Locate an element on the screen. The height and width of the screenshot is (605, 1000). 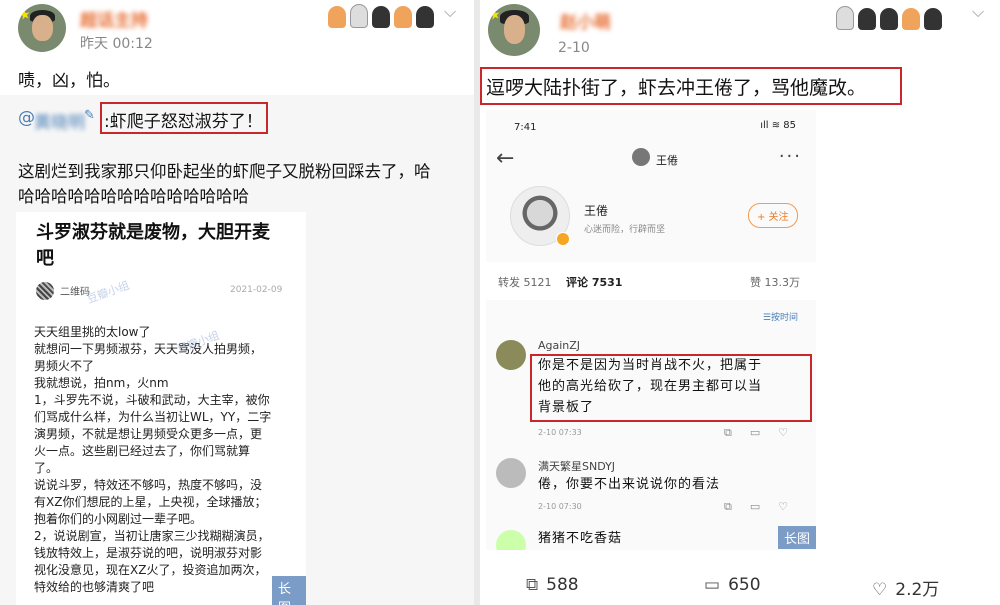
quote-highlight-text: :虾爬子怒怼淑芬了！ is located at coordinates (183, 122).